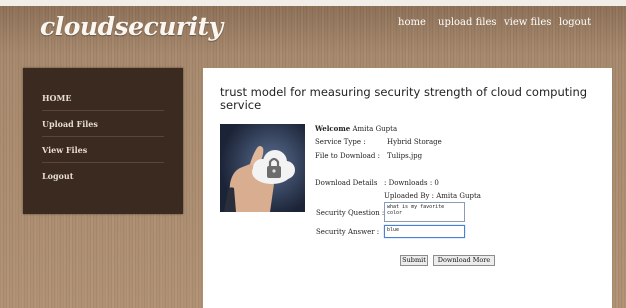 This screenshot has width=626, height=308. I want to click on security-answer-field: blue, so click(424, 231).